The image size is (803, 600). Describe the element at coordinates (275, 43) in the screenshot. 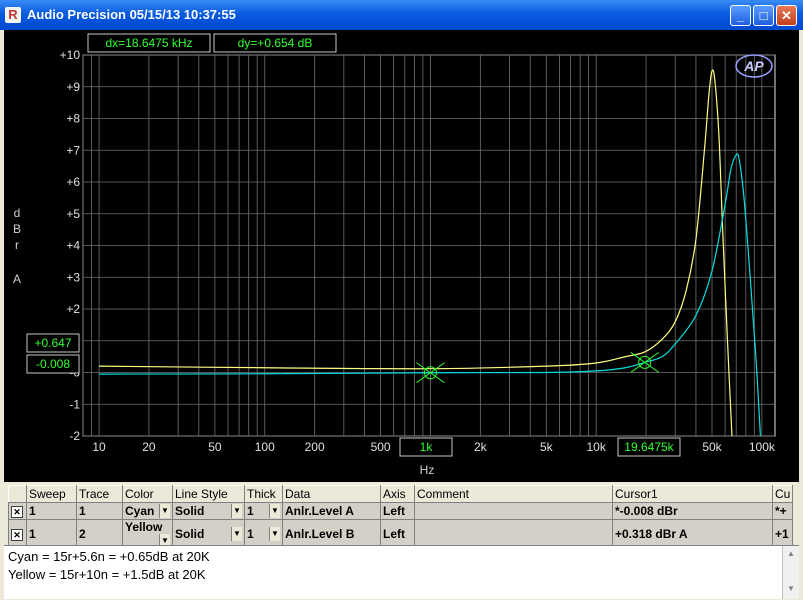

I see `dy-readout: dy=+0.654 dB` at that location.